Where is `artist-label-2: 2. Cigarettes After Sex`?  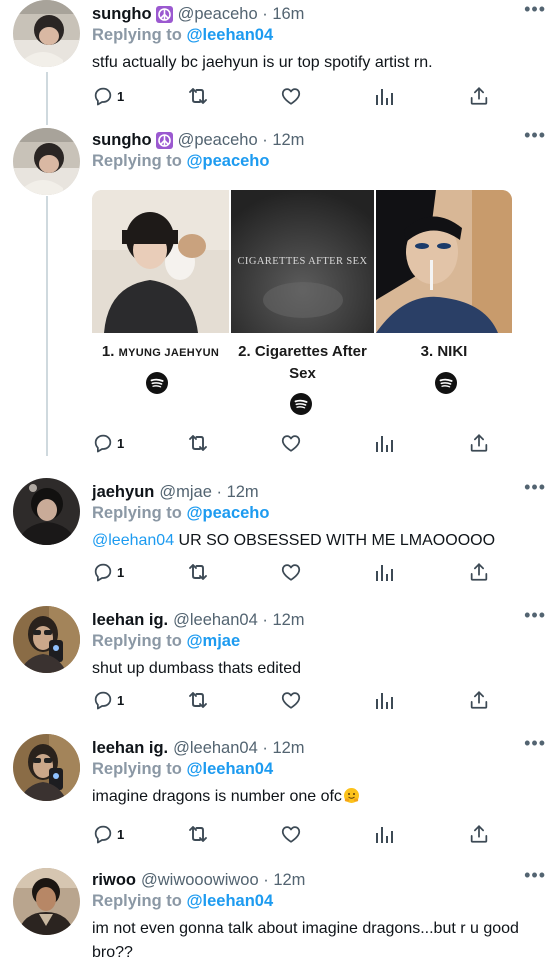
artist-label-2: 2. Cigarettes After Sex is located at coordinates (302, 363).